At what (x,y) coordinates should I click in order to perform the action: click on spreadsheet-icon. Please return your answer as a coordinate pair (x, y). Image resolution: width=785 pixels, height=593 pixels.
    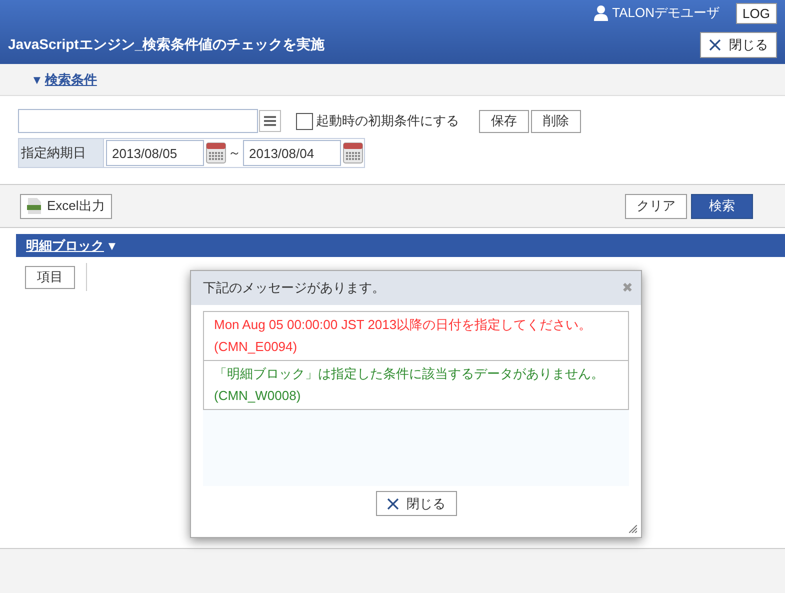
    Looking at the image, I should click on (34, 206).